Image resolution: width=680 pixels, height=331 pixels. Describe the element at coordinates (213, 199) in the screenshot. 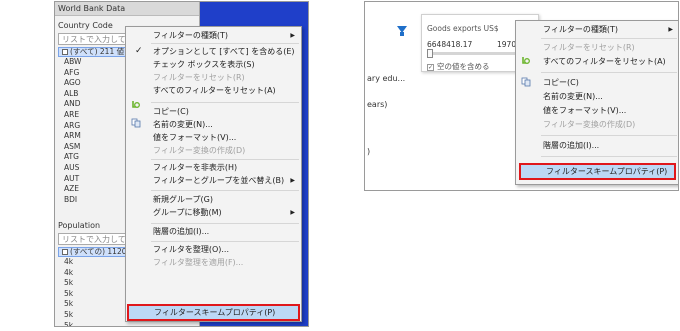

I see `menu-item-new-group: 新規グループ(G)` at that location.